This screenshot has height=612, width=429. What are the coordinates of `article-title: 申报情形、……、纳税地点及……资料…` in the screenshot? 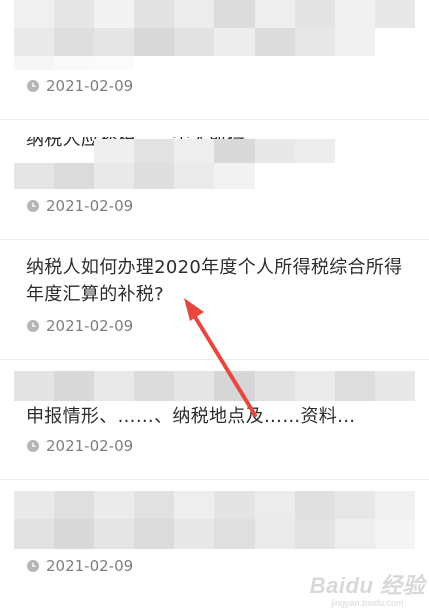 It's located at (191, 416).